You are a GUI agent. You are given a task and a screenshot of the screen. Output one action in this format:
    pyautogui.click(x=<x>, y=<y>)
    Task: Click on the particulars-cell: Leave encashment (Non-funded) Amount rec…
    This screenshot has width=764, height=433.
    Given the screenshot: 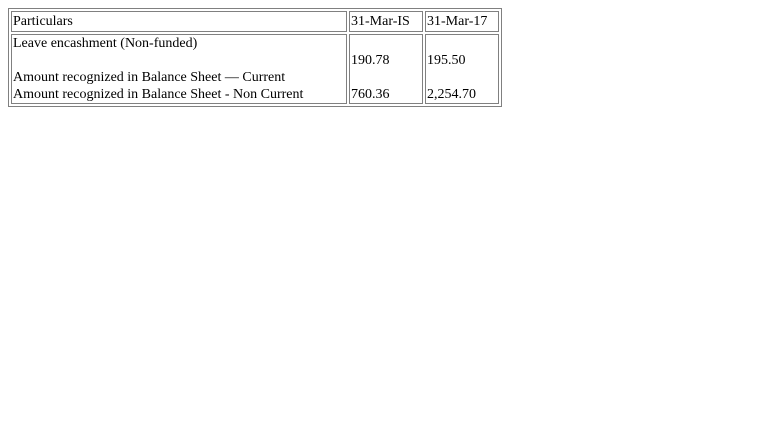 What is the action you would take?
    pyautogui.click(x=179, y=69)
    